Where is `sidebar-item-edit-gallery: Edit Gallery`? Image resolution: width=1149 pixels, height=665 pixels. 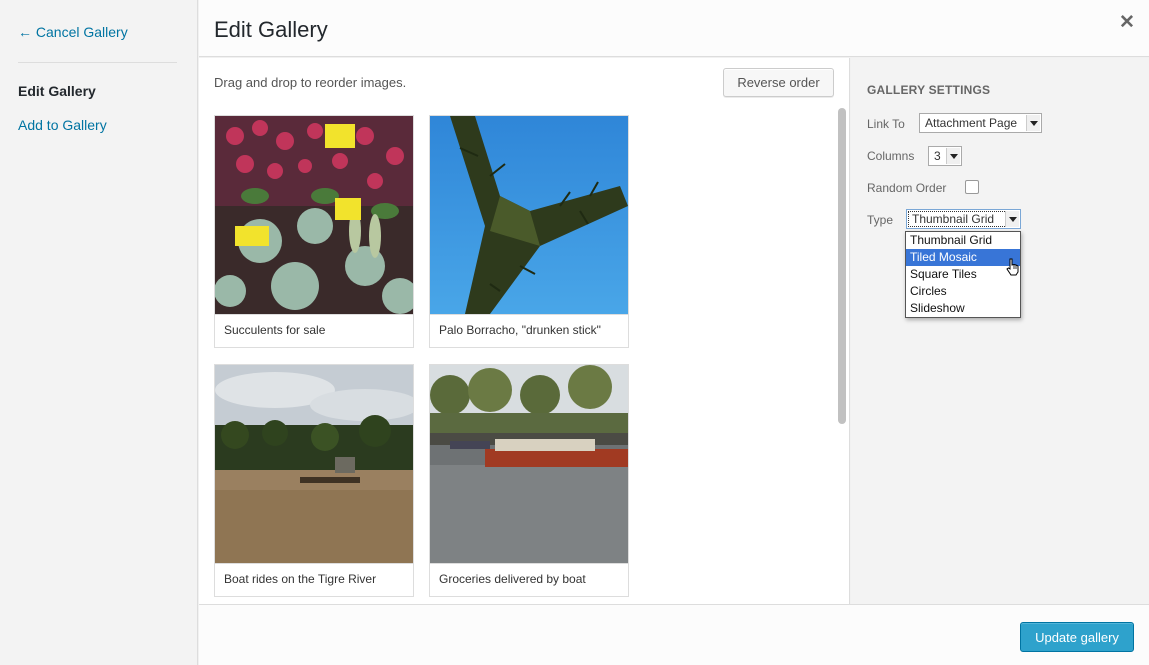
sidebar-item-edit-gallery: Edit Gallery is located at coordinates (57, 91).